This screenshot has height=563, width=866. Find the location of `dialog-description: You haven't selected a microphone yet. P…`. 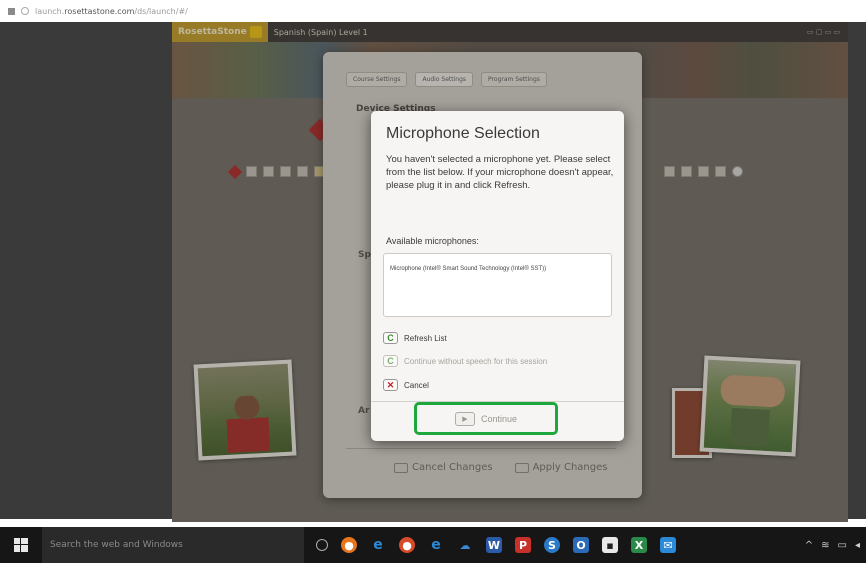

dialog-description: You haven't selected a microphone yet. P… is located at coordinates (500, 172).